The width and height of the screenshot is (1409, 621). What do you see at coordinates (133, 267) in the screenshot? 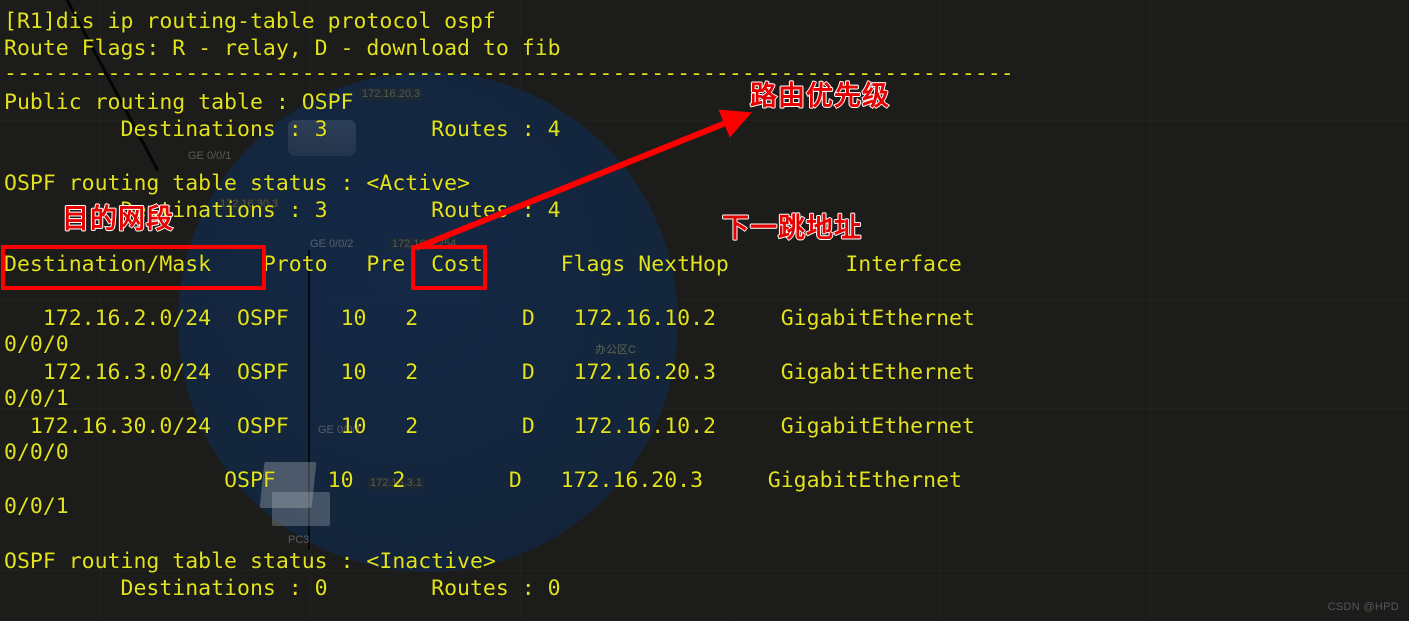
I see `destination-mask-highlight-box` at bounding box center [133, 267].